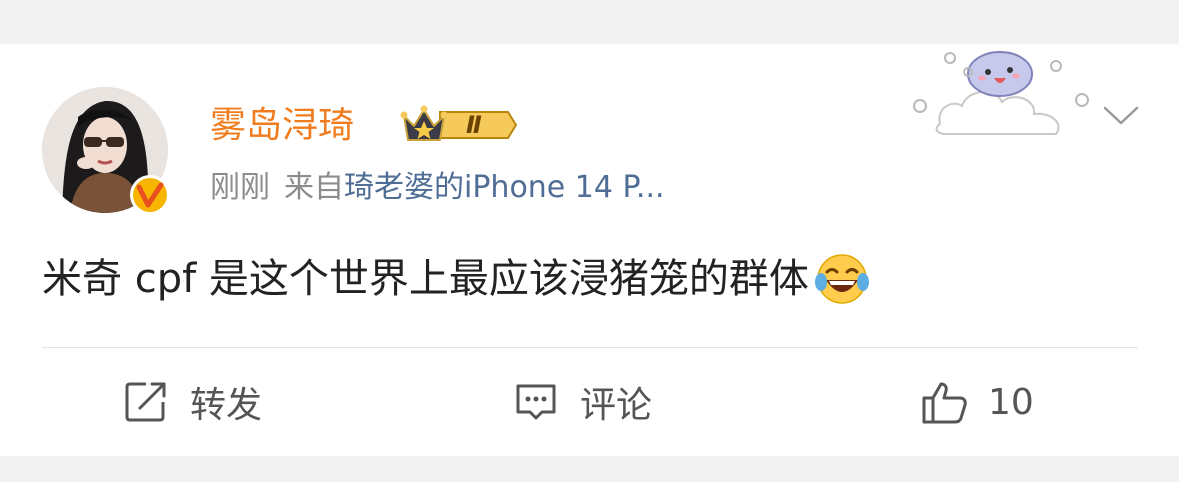 This screenshot has height=482, width=1179. Describe the element at coordinates (616, 405) in the screenshot. I see `comment-label: 评论` at that location.